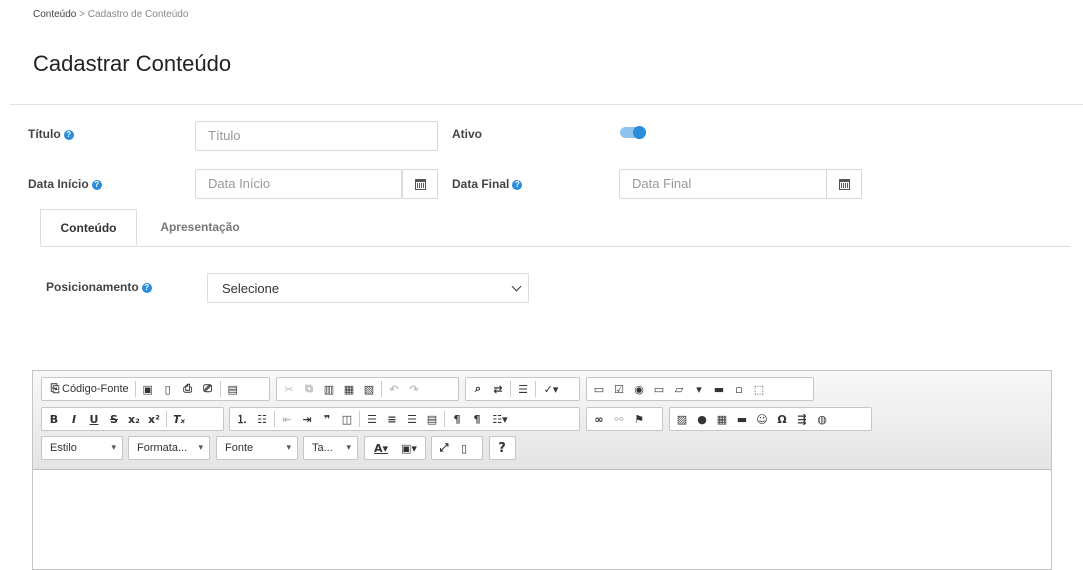 This screenshot has width=1083, height=570. What do you see at coordinates (138, 14) in the screenshot?
I see `breadcrumb-current: Cadastro de Conteúdo` at bounding box center [138, 14].